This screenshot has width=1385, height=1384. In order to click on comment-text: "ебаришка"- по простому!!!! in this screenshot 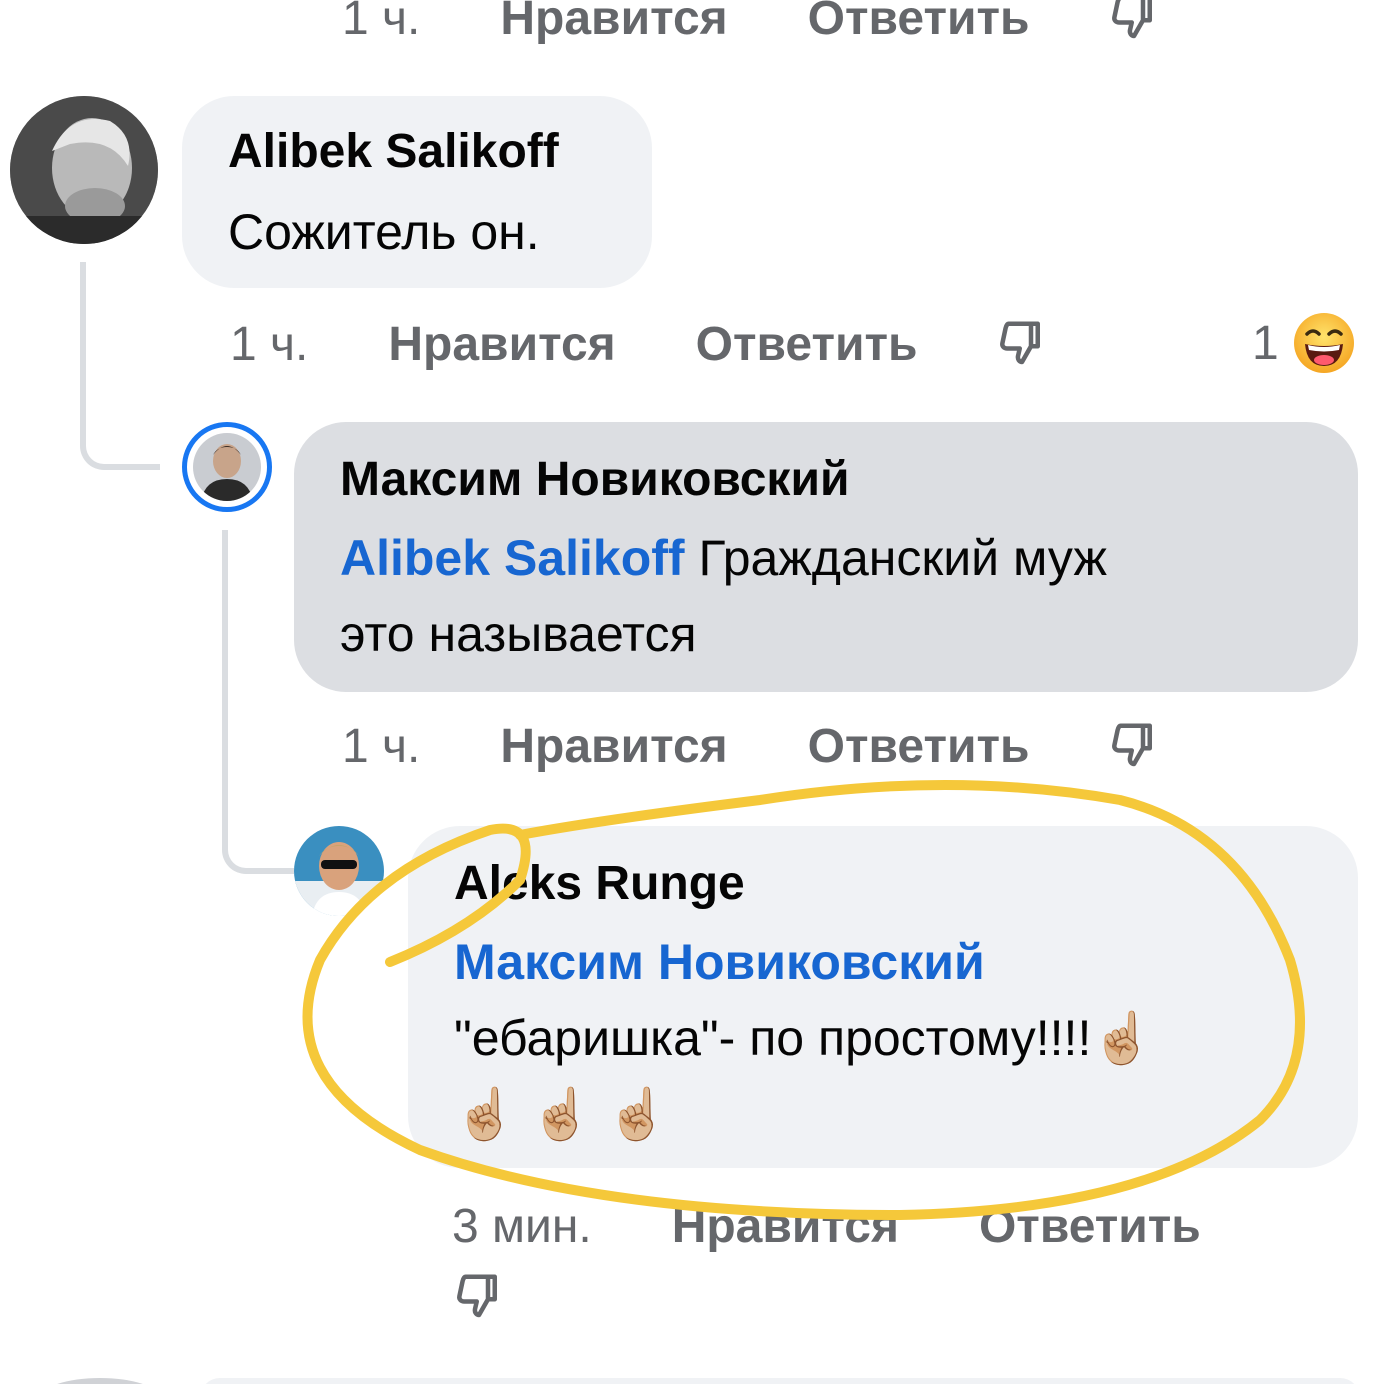, I will do `click(773, 1038)`.